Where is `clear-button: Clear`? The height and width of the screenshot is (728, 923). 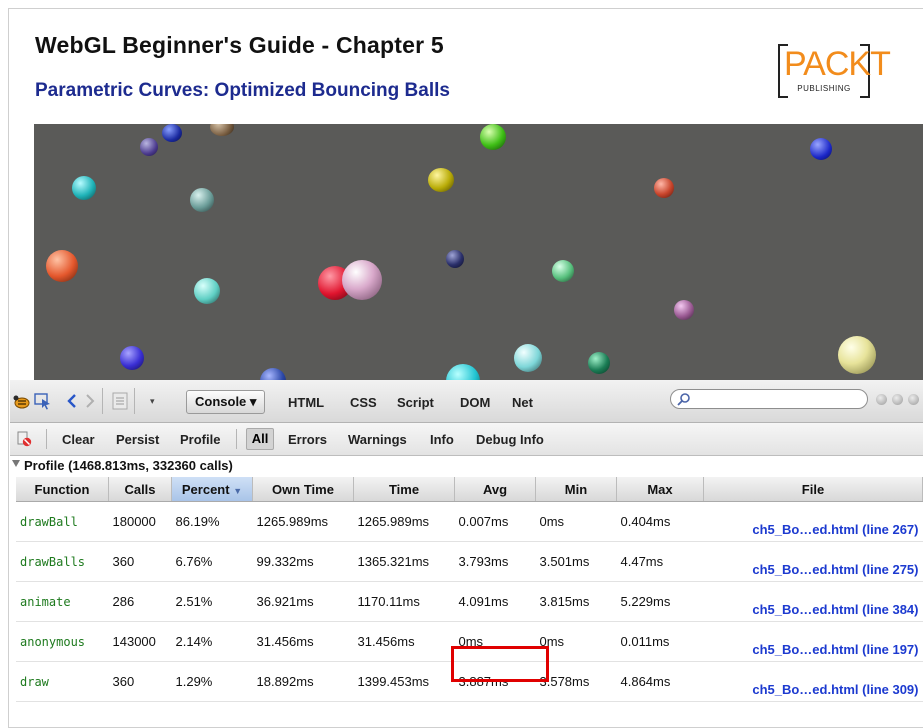
clear-button: Clear is located at coordinates (78, 439).